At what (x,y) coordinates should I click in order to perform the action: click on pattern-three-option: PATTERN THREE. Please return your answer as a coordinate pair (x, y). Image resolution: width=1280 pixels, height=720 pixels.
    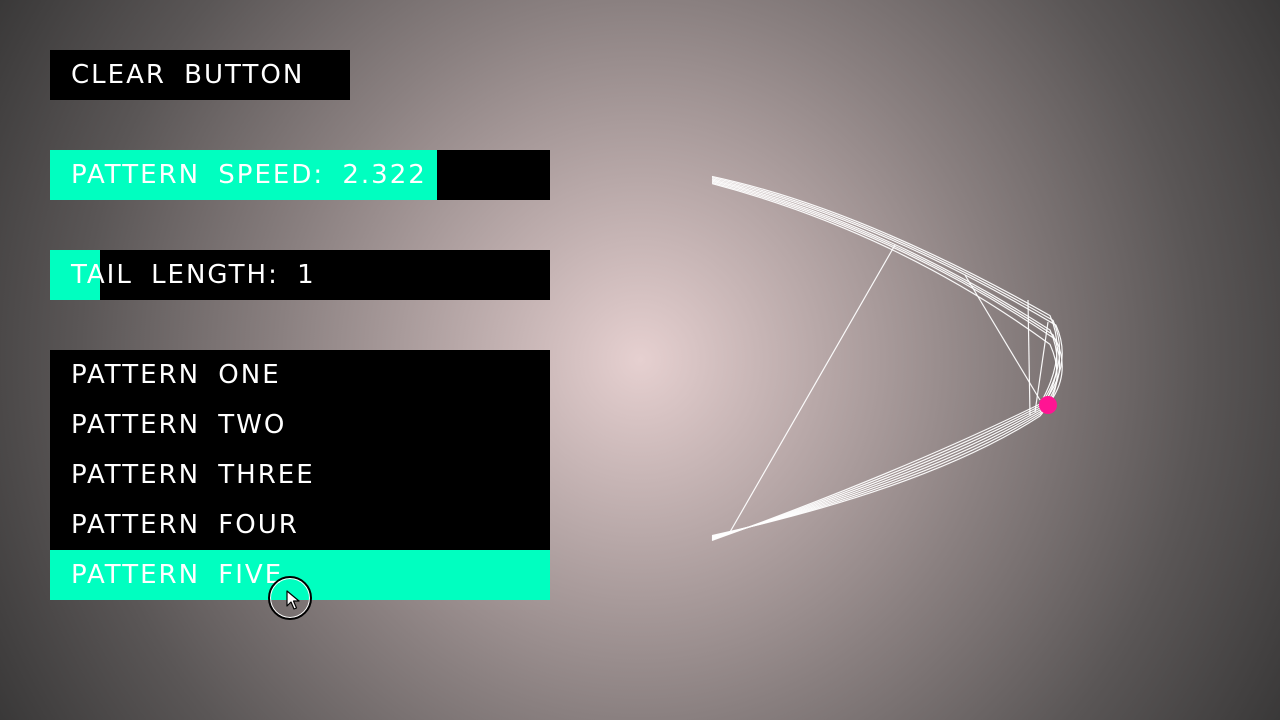
    Looking at the image, I should click on (300, 475).